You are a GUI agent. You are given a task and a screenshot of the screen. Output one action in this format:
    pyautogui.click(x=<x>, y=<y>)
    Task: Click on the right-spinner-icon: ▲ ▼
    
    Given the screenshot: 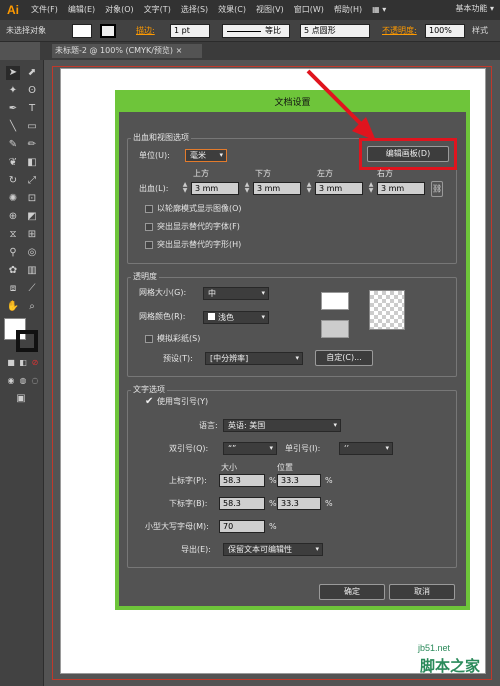 What is the action you would take?
    pyautogui.click(x=371, y=188)
    